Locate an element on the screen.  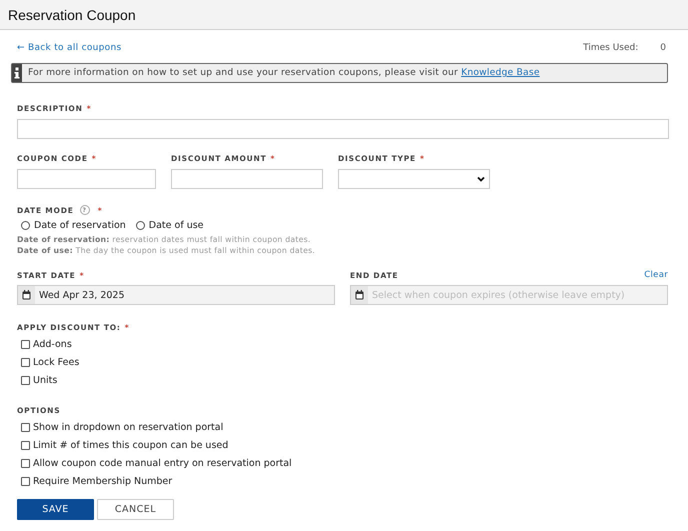
chevron-down-icon is located at coordinates (481, 179).